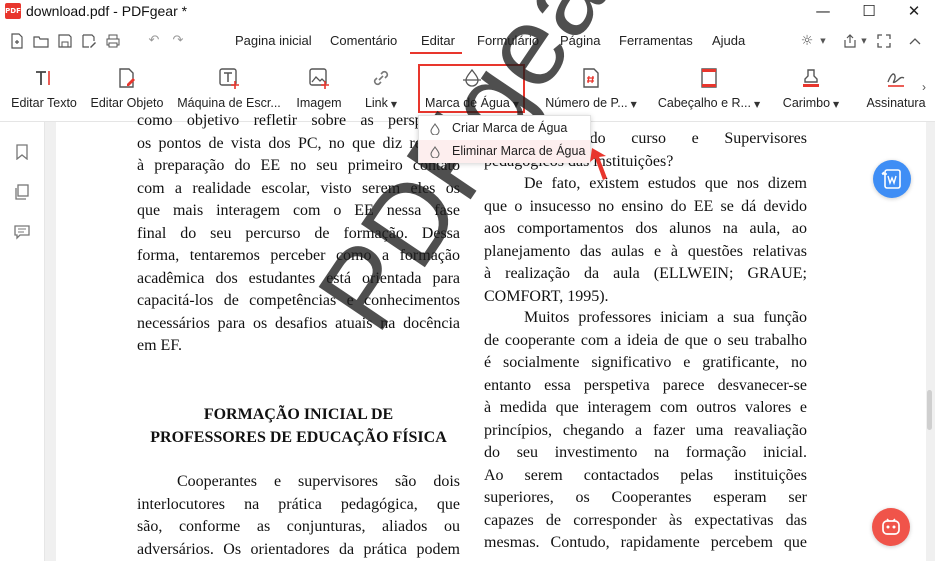 The height and width of the screenshot is (561, 935). I want to click on minimize-icon: —, so click(823, 12).